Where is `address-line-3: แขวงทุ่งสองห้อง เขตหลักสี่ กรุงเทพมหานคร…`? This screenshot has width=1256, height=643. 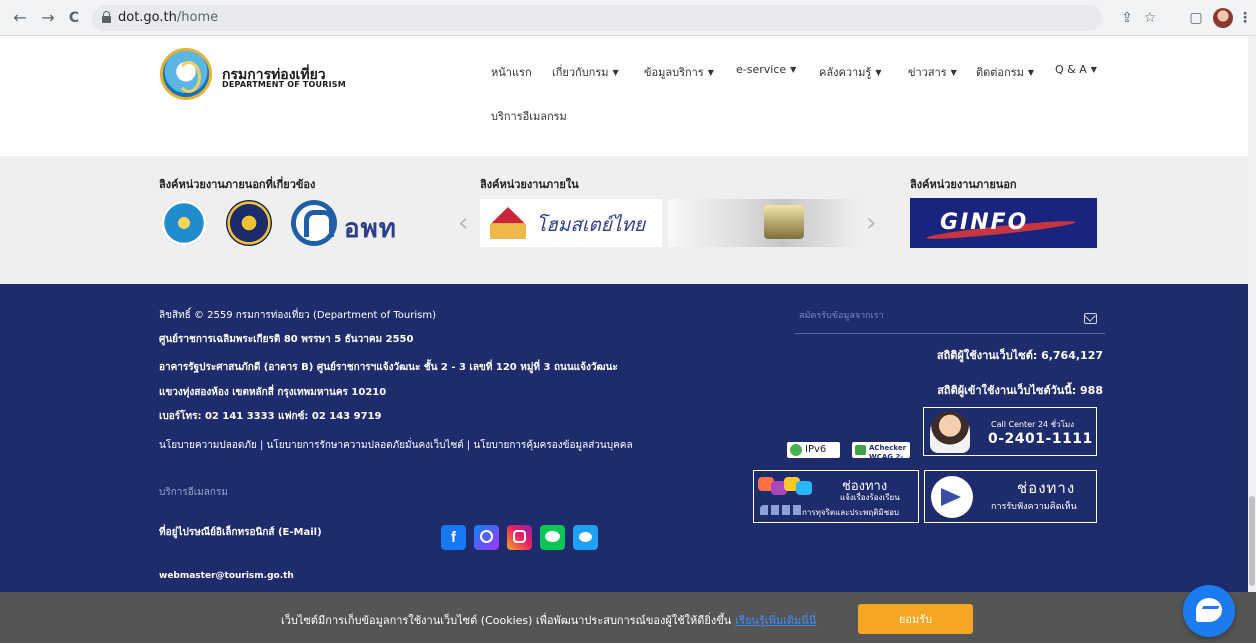
address-line-3: แขวงทุ่งสองห้อง เขตหลักสี่ กรุงเทพมหานคร… is located at coordinates (273, 392).